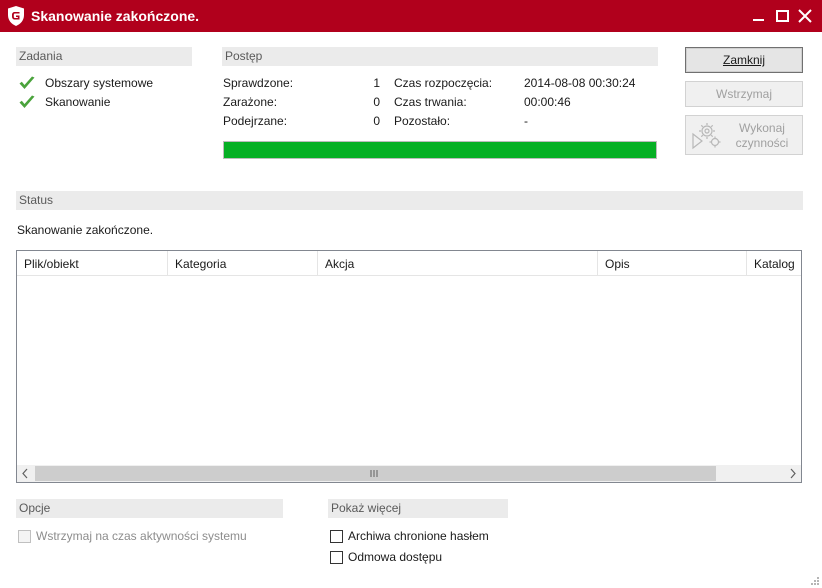 The image size is (822, 588). Describe the element at coordinates (149, 508) in the screenshot. I see `options-header: Opcje` at that location.